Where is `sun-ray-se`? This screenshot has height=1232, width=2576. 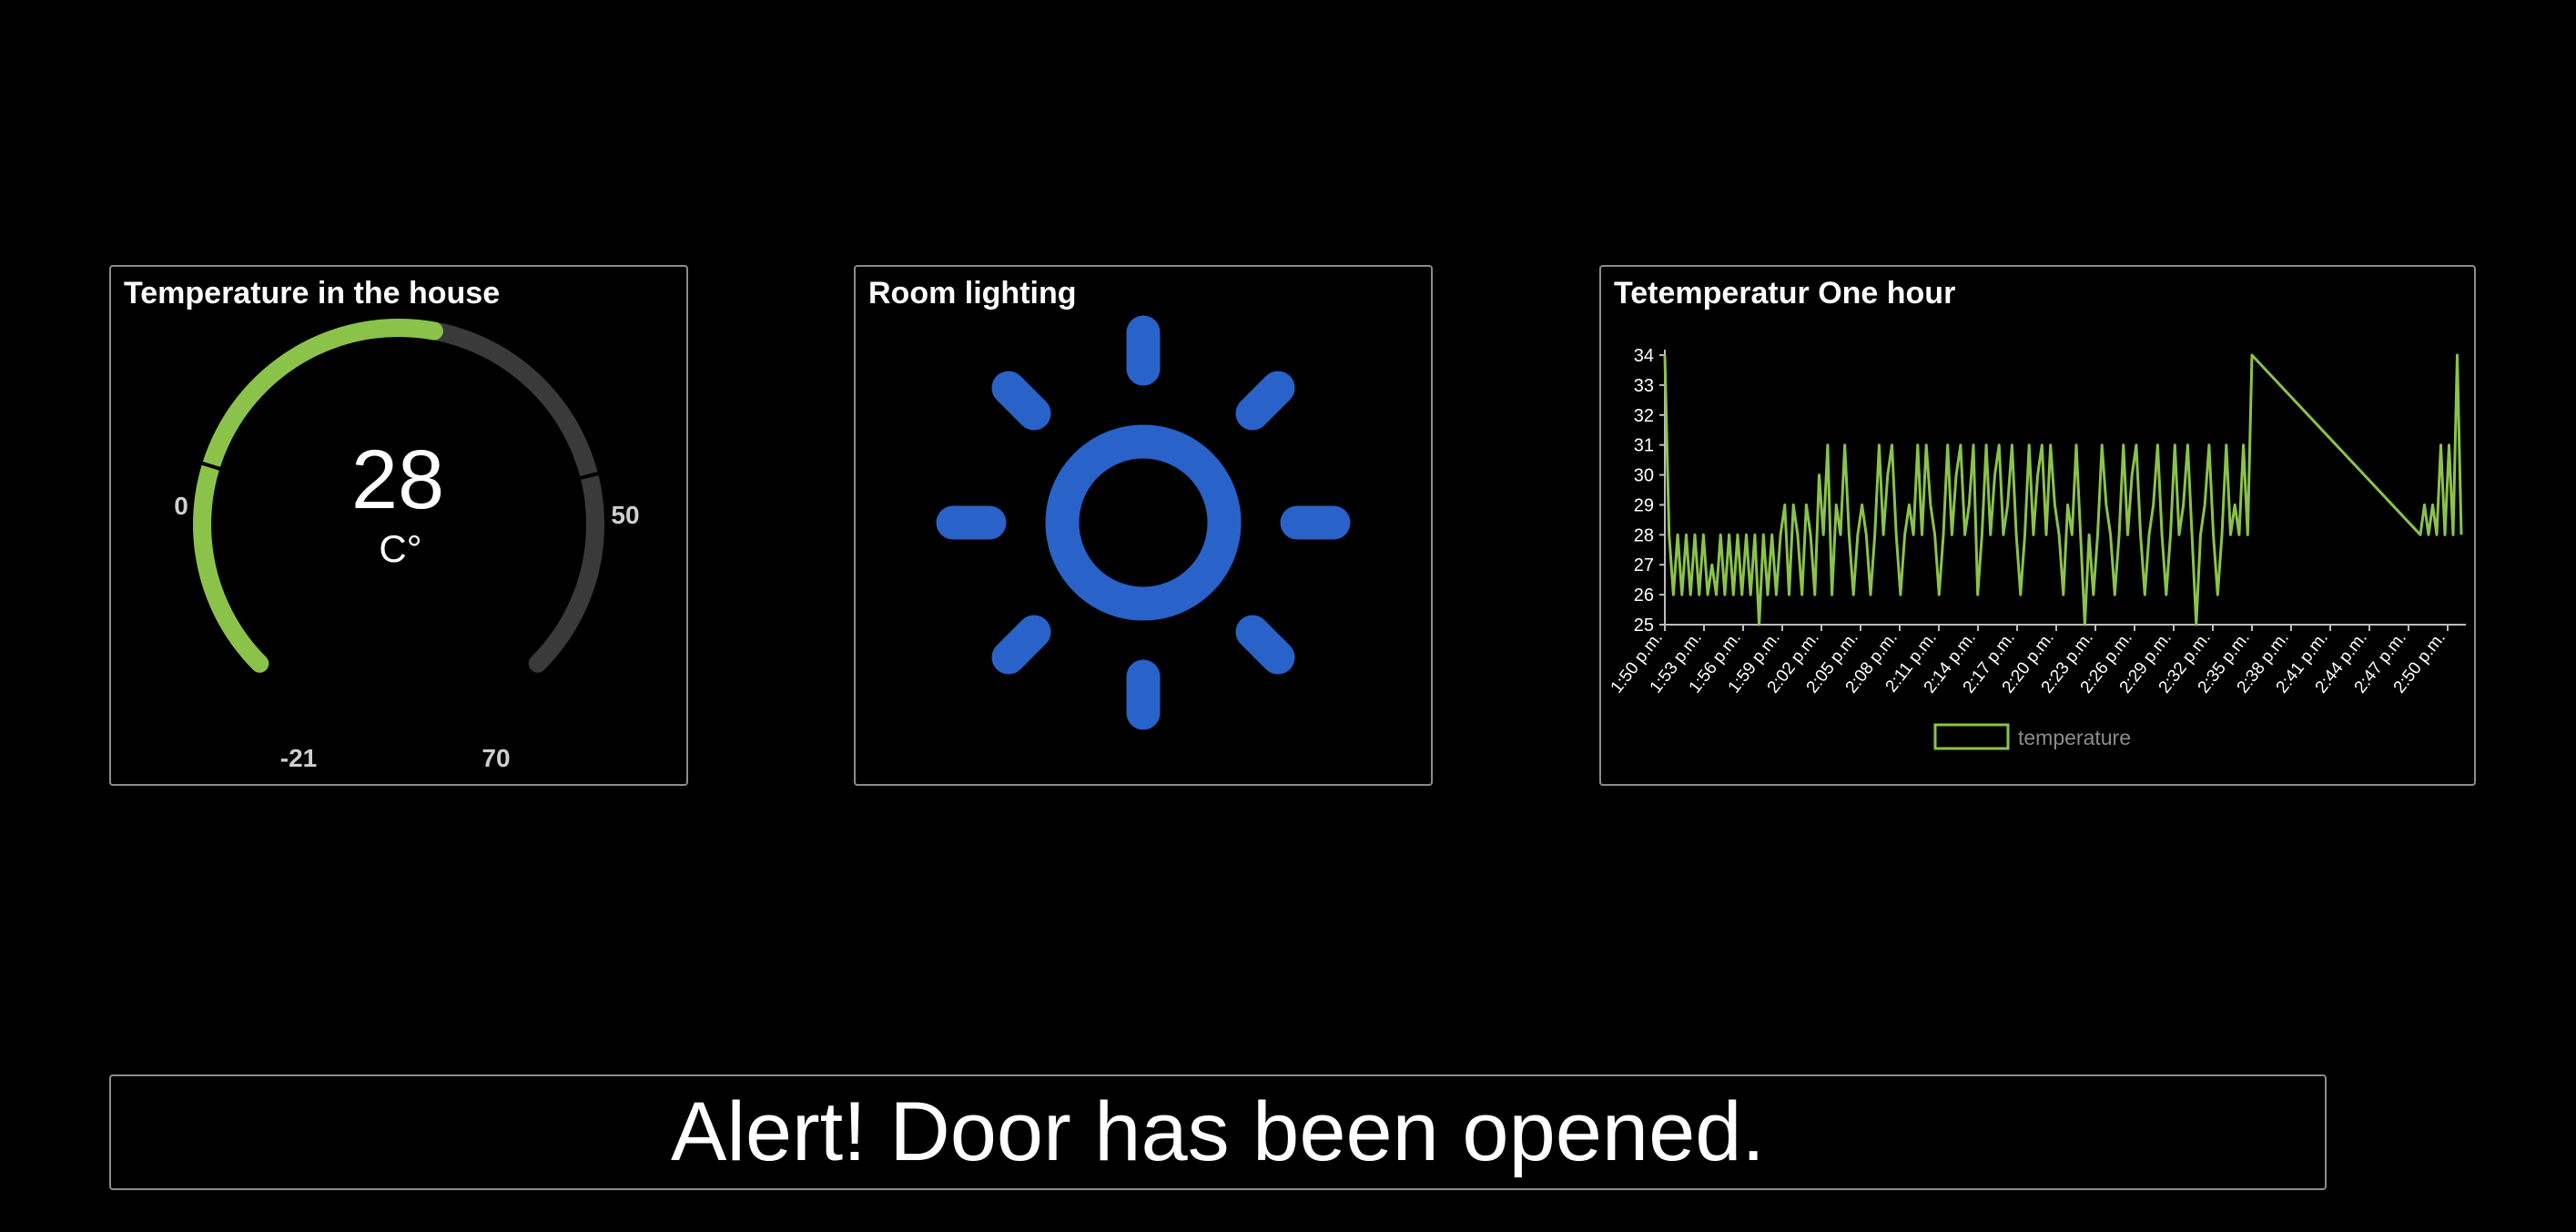
sun-ray-se is located at coordinates (1265, 645).